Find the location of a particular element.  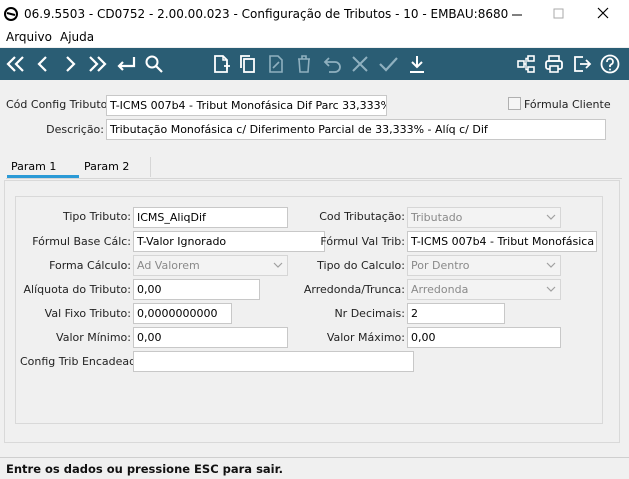

new-document-icon is located at coordinates (222, 64).